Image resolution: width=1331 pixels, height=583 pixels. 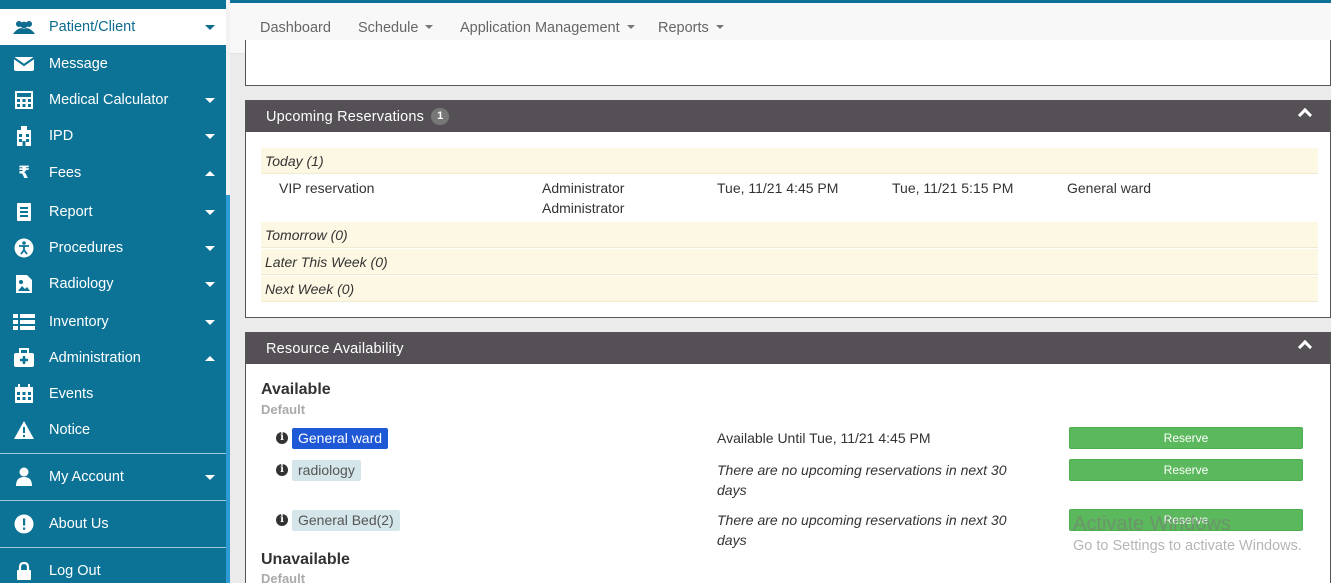 What do you see at coordinates (24, 571) in the screenshot?
I see `lock-icon` at bounding box center [24, 571].